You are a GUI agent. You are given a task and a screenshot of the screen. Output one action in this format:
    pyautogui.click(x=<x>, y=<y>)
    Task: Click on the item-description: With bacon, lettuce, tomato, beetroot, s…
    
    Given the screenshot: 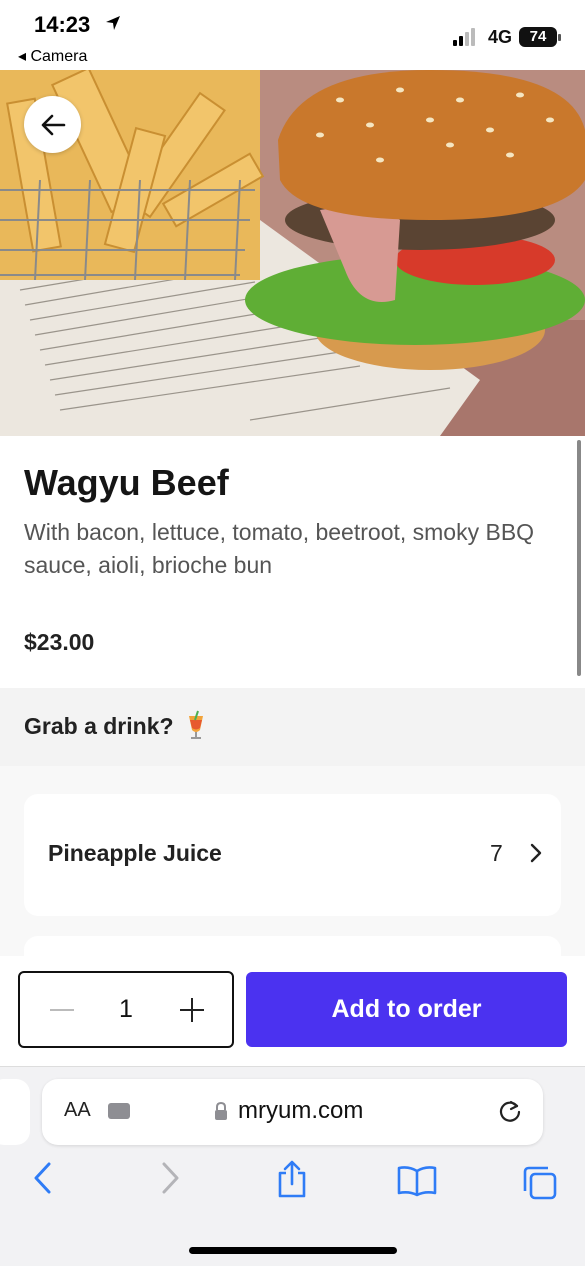 What is the action you would take?
    pyautogui.click(x=279, y=548)
    